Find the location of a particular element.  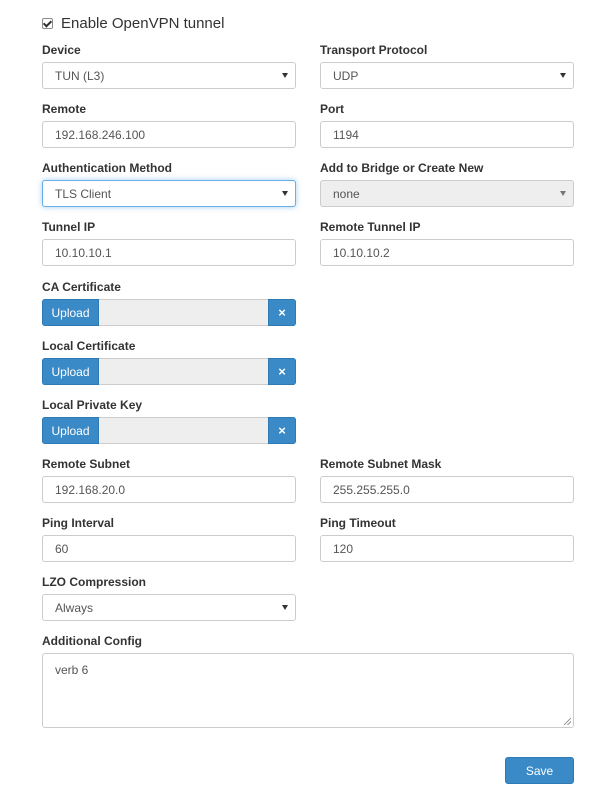

local-private-key-label: Local Private Key is located at coordinates (92, 405).